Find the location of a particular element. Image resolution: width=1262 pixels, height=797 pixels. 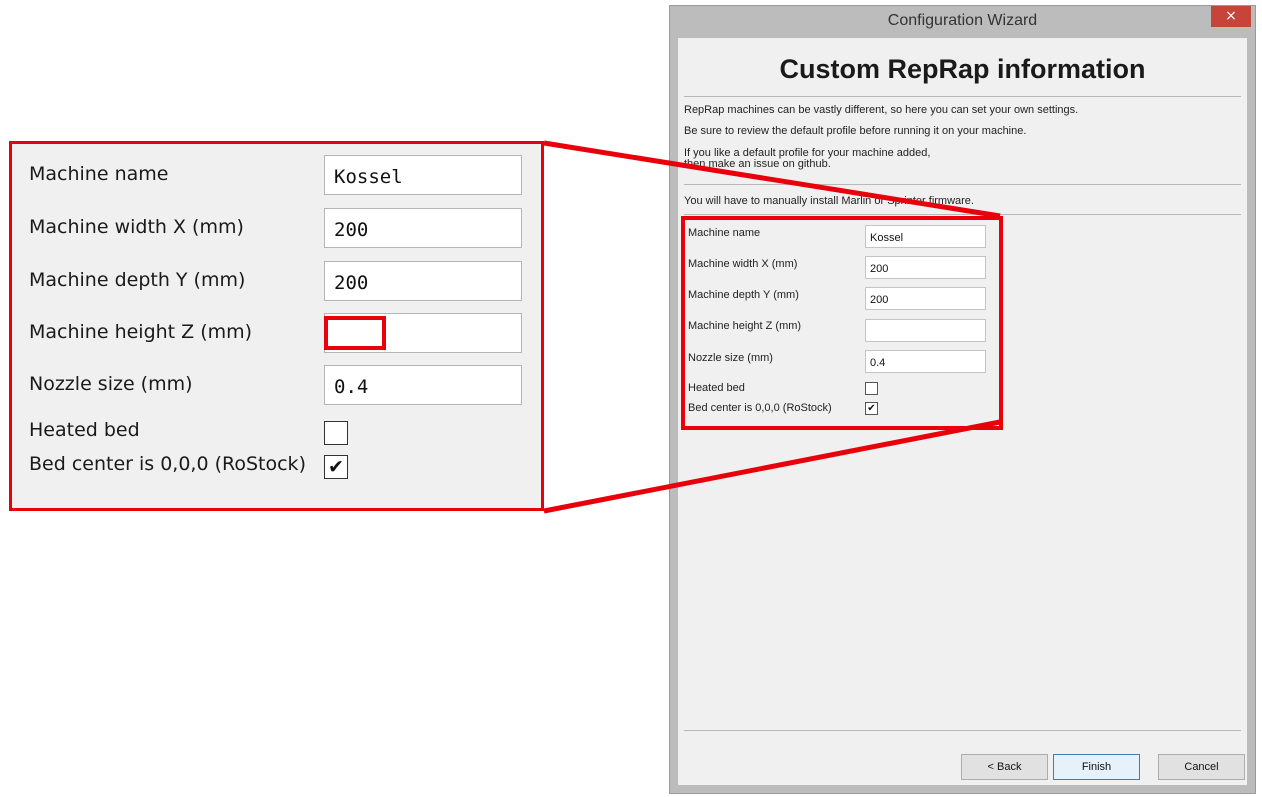

zoom-label-bed-center: Bed center is 0,0,0 (RoStock) is located at coordinates (167, 464).